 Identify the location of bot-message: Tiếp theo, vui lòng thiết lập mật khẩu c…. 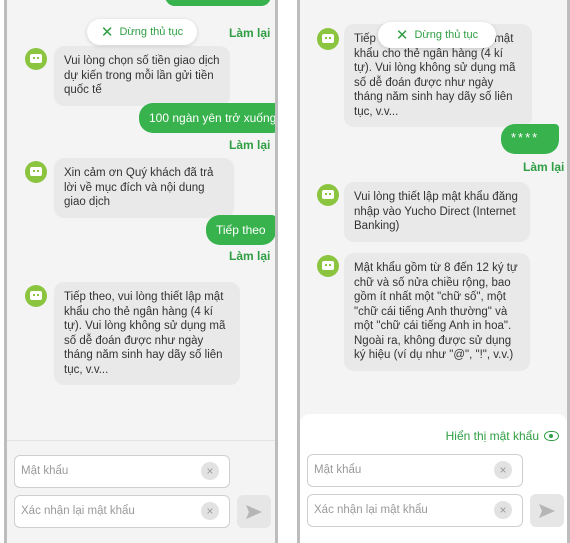
(147, 333).